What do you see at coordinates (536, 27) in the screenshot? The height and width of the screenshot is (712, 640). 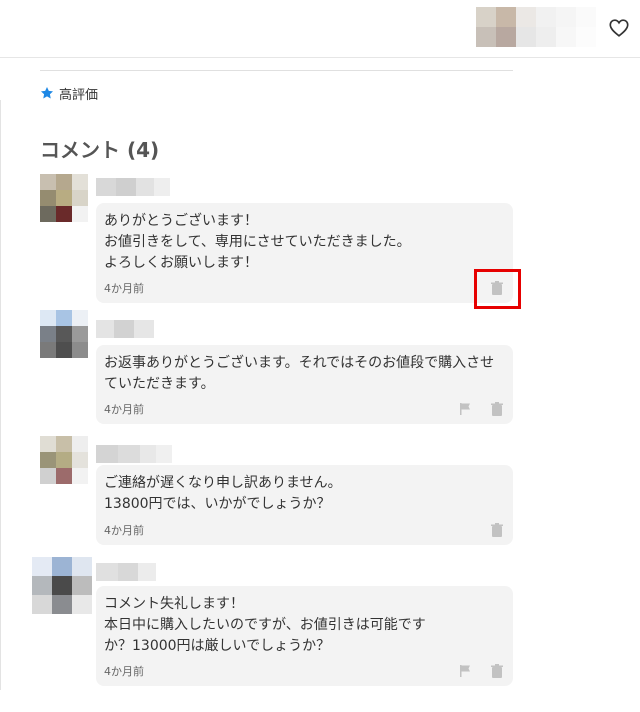 I see `seller-avatar` at bounding box center [536, 27].